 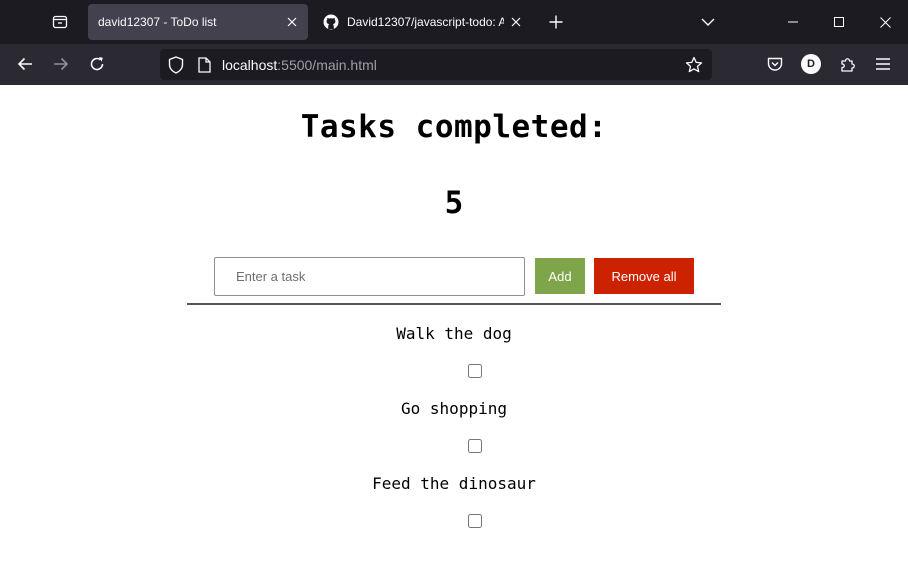 I want to click on firefox-view-button, so click(x=60, y=22).